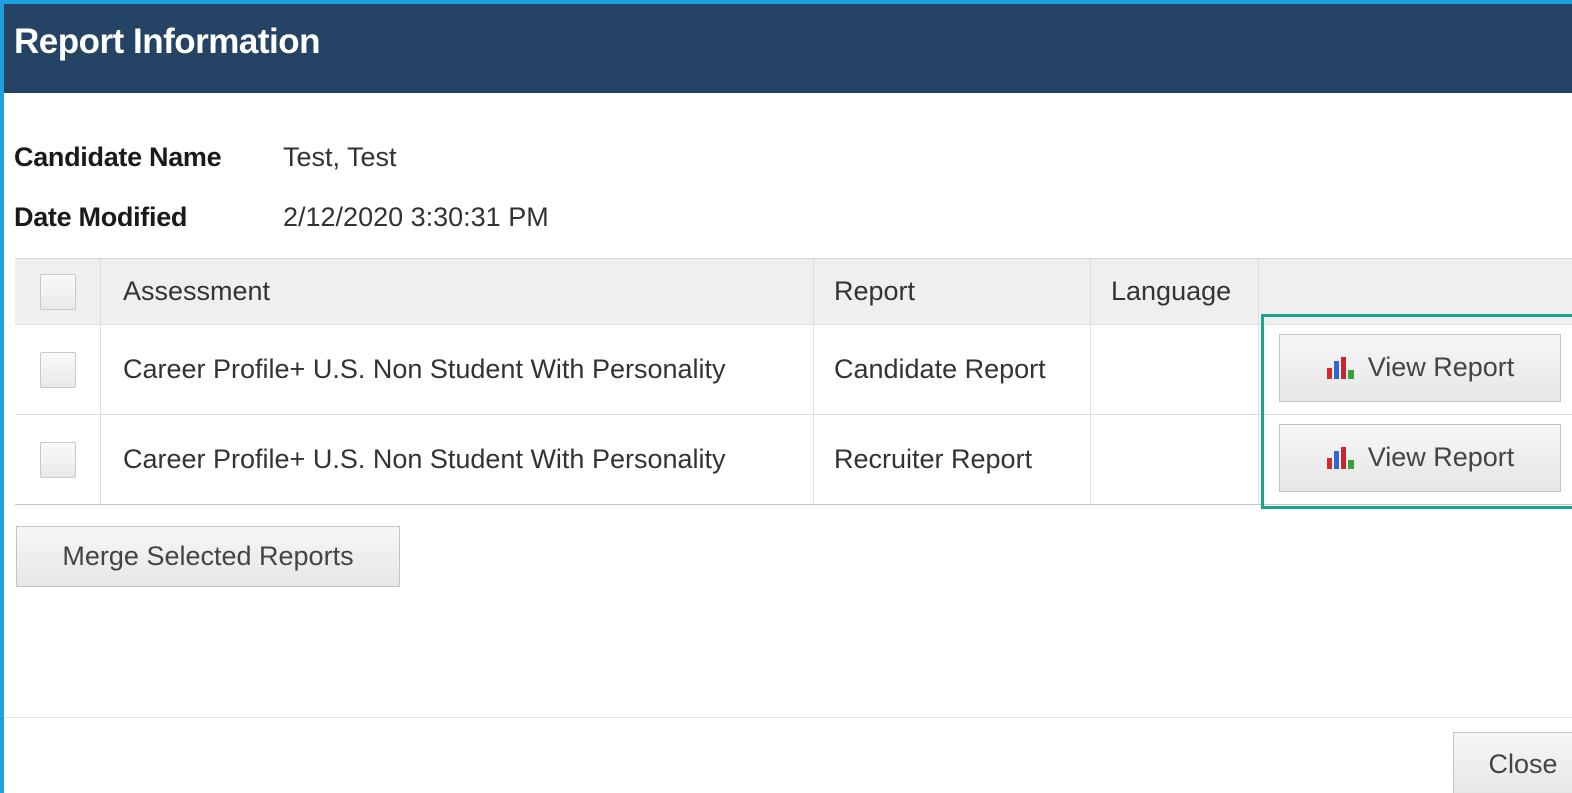  What do you see at coordinates (788, 48) in the screenshot?
I see `dialog-header: Report Information` at bounding box center [788, 48].